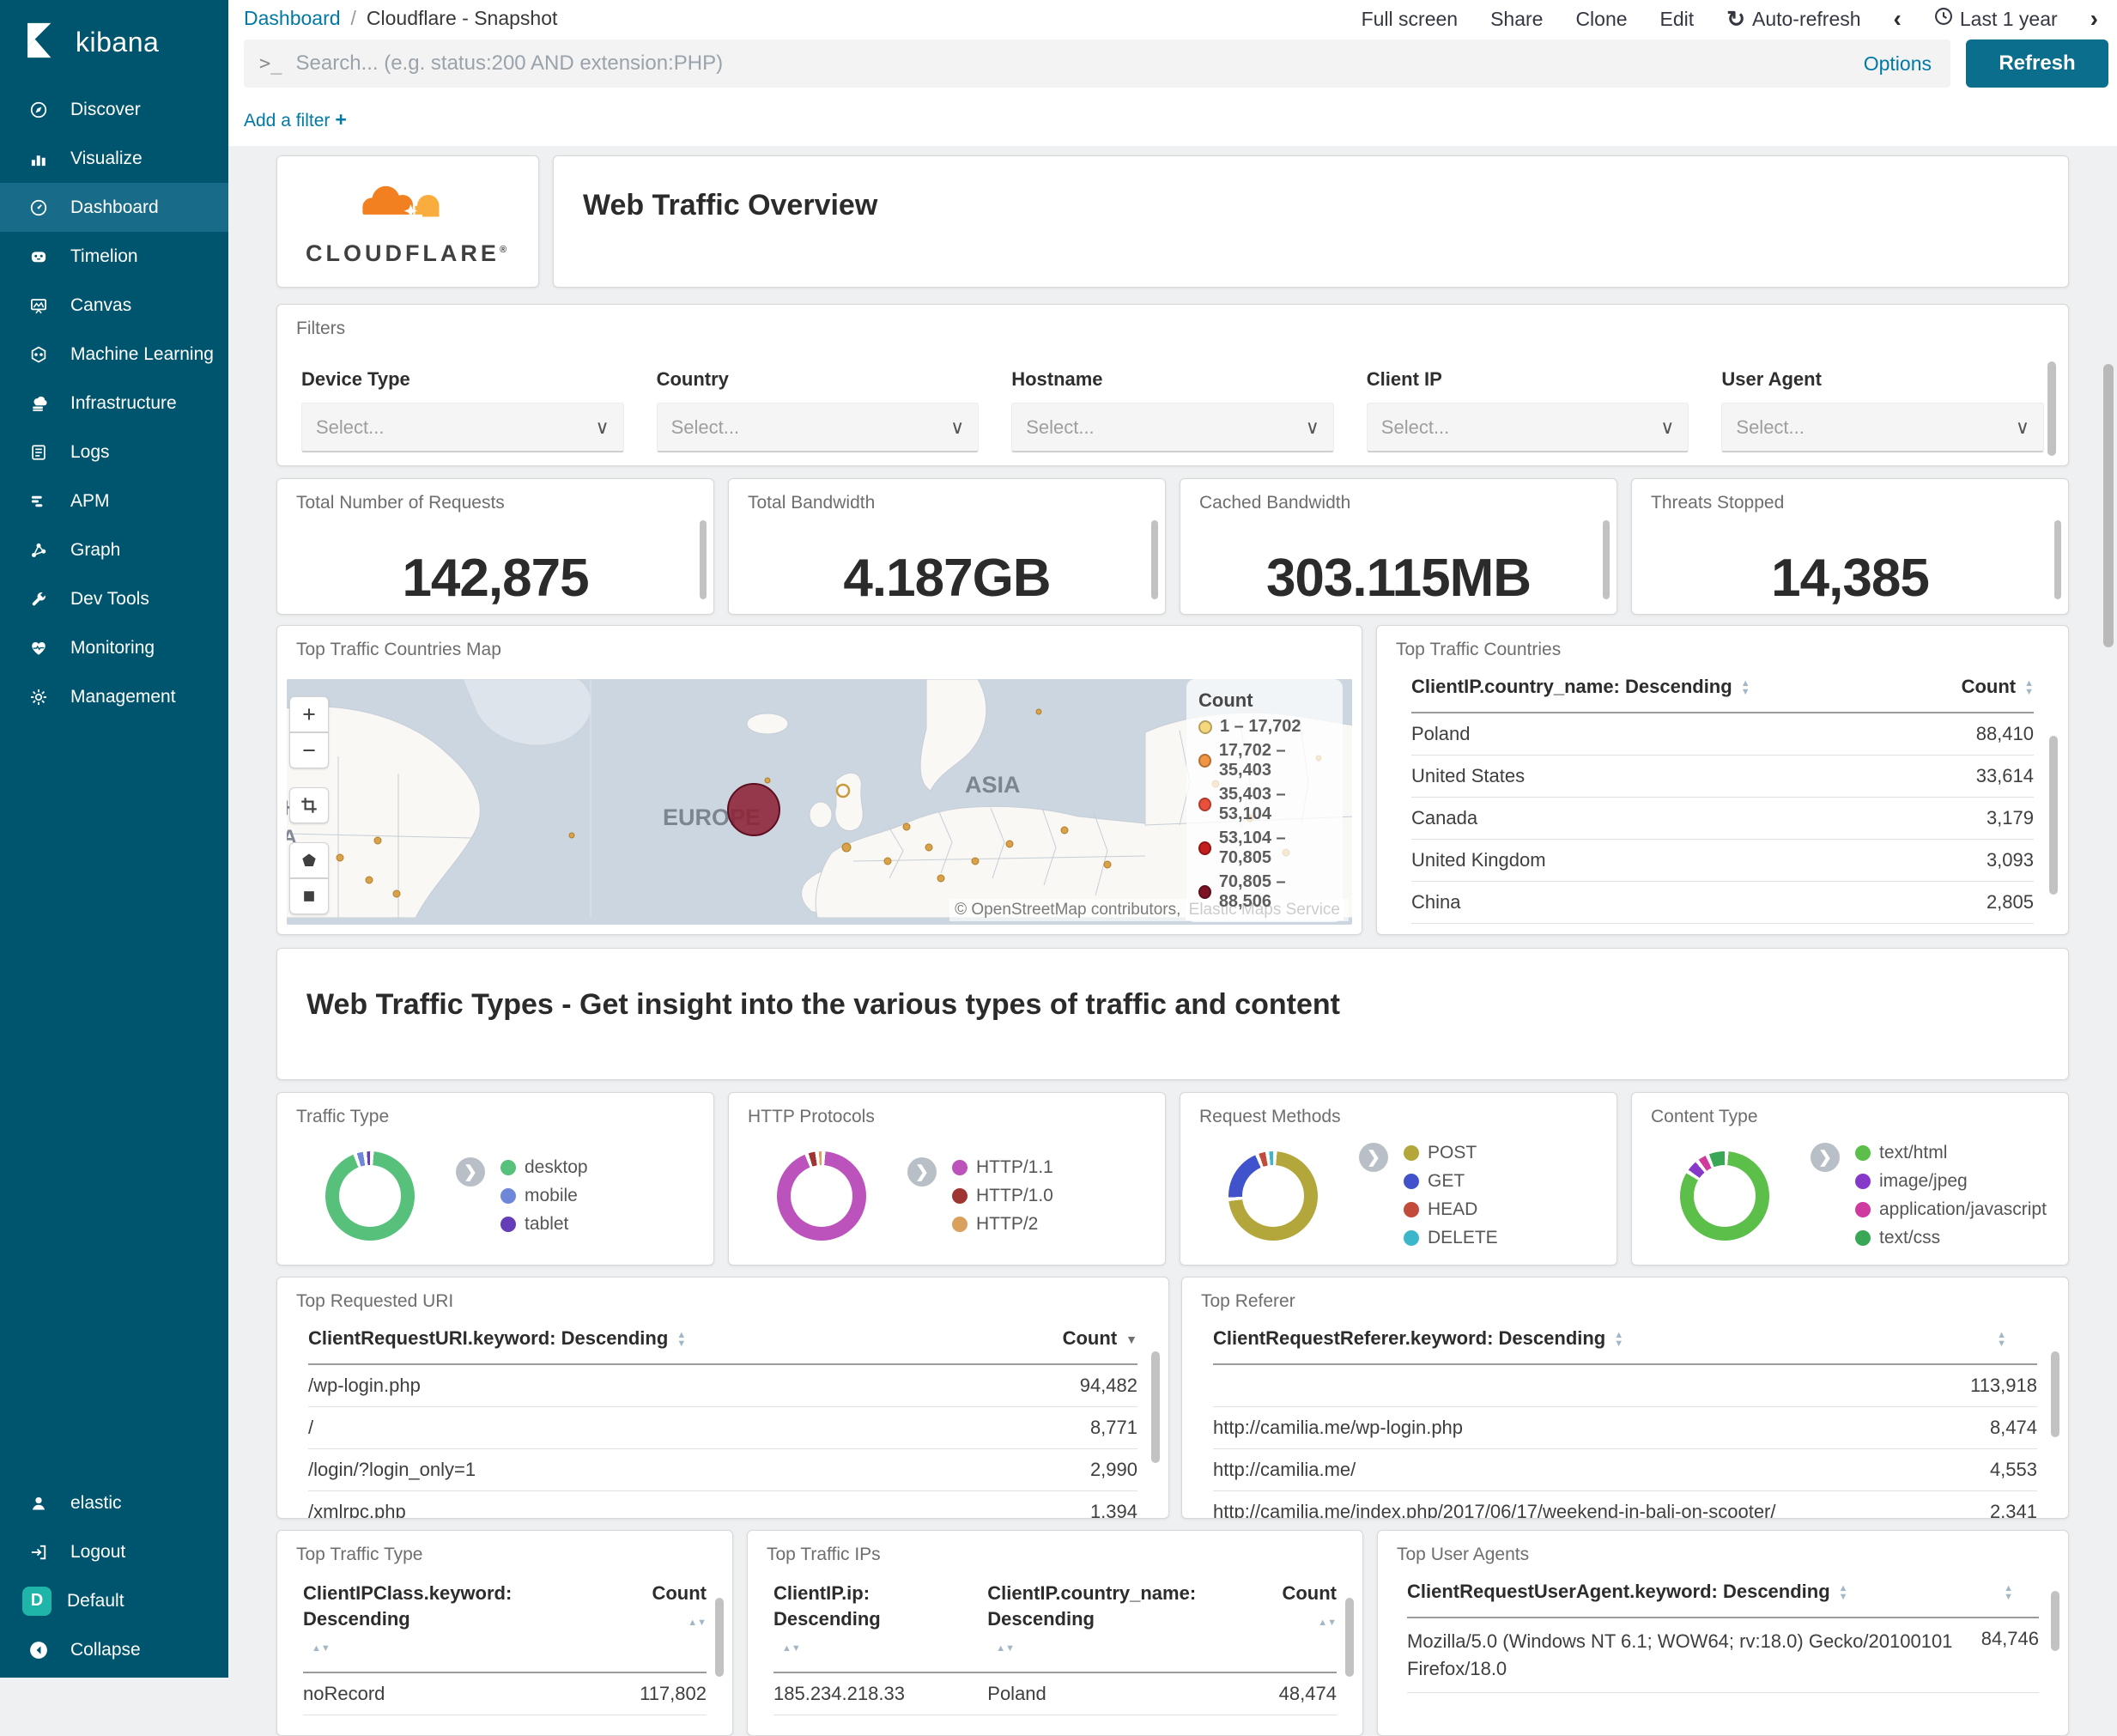 The image size is (2117, 1736). Describe the element at coordinates (296, 119) in the screenshot. I see `add-filter-link: Add a filter +` at that location.